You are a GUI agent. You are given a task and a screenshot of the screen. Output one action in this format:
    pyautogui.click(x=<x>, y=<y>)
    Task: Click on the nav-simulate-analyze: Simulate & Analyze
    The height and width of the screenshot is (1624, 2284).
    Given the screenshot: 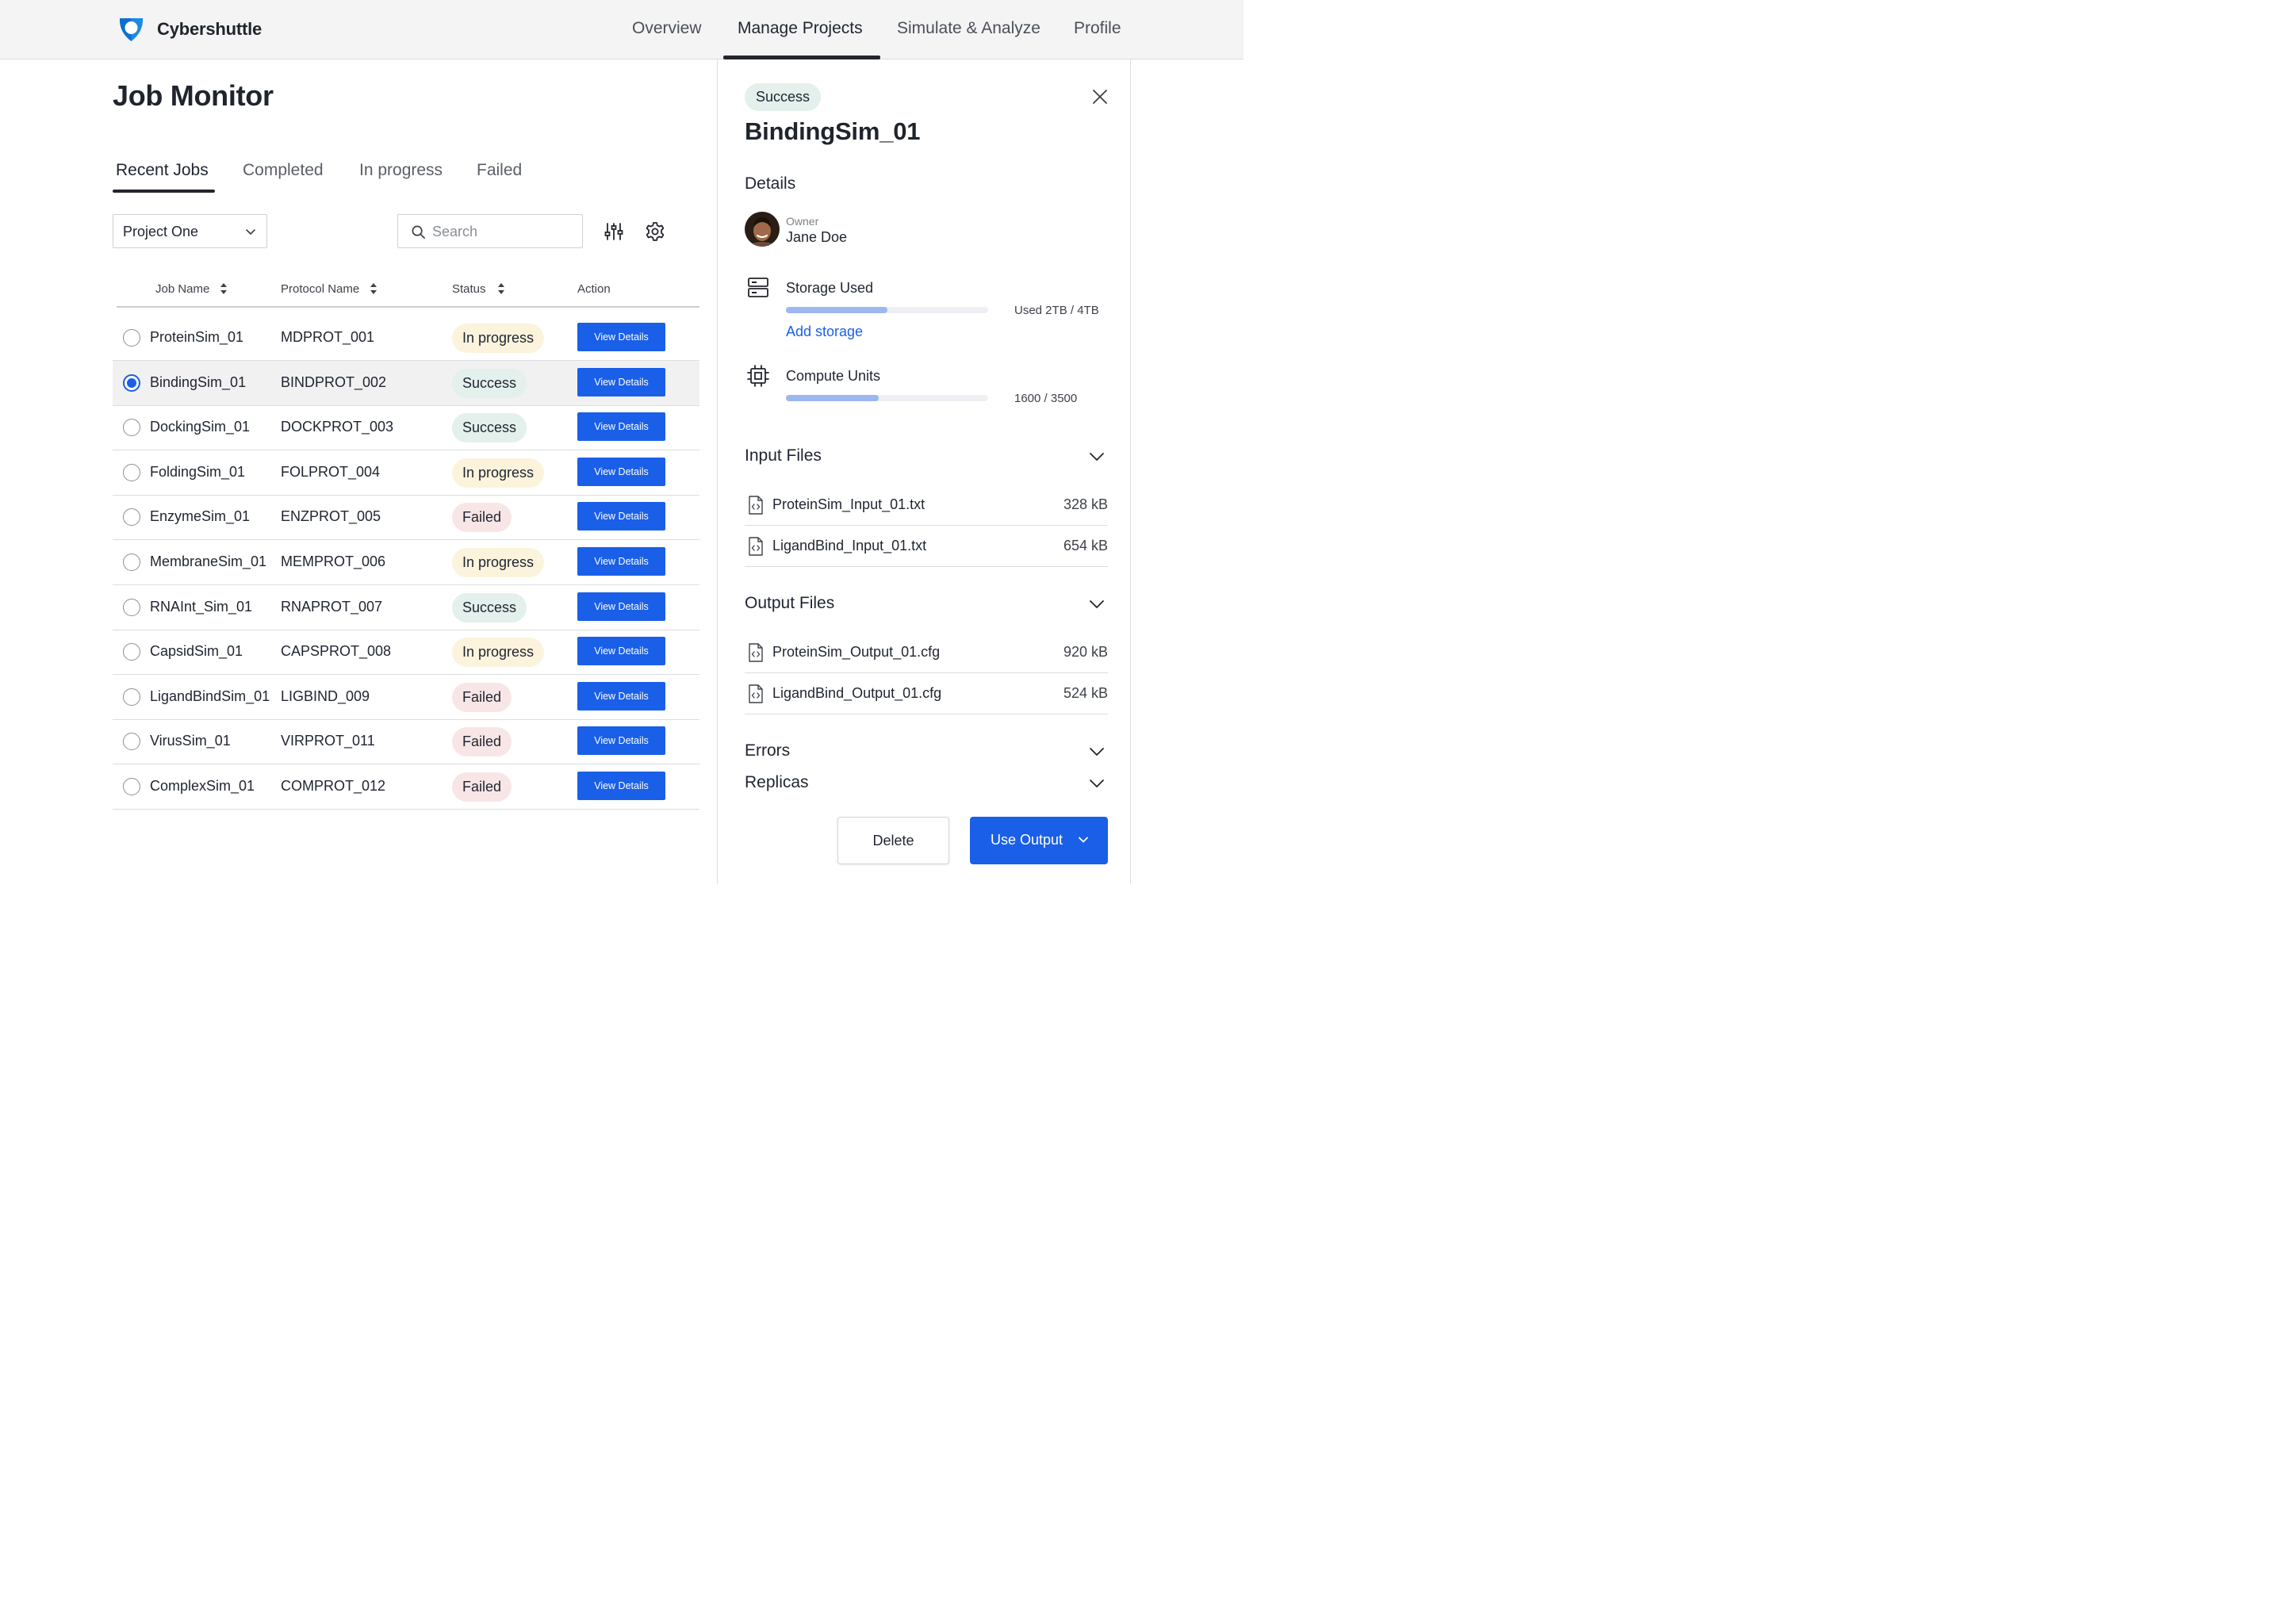 What is the action you would take?
    pyautogui.click(x=968, y=28)
    